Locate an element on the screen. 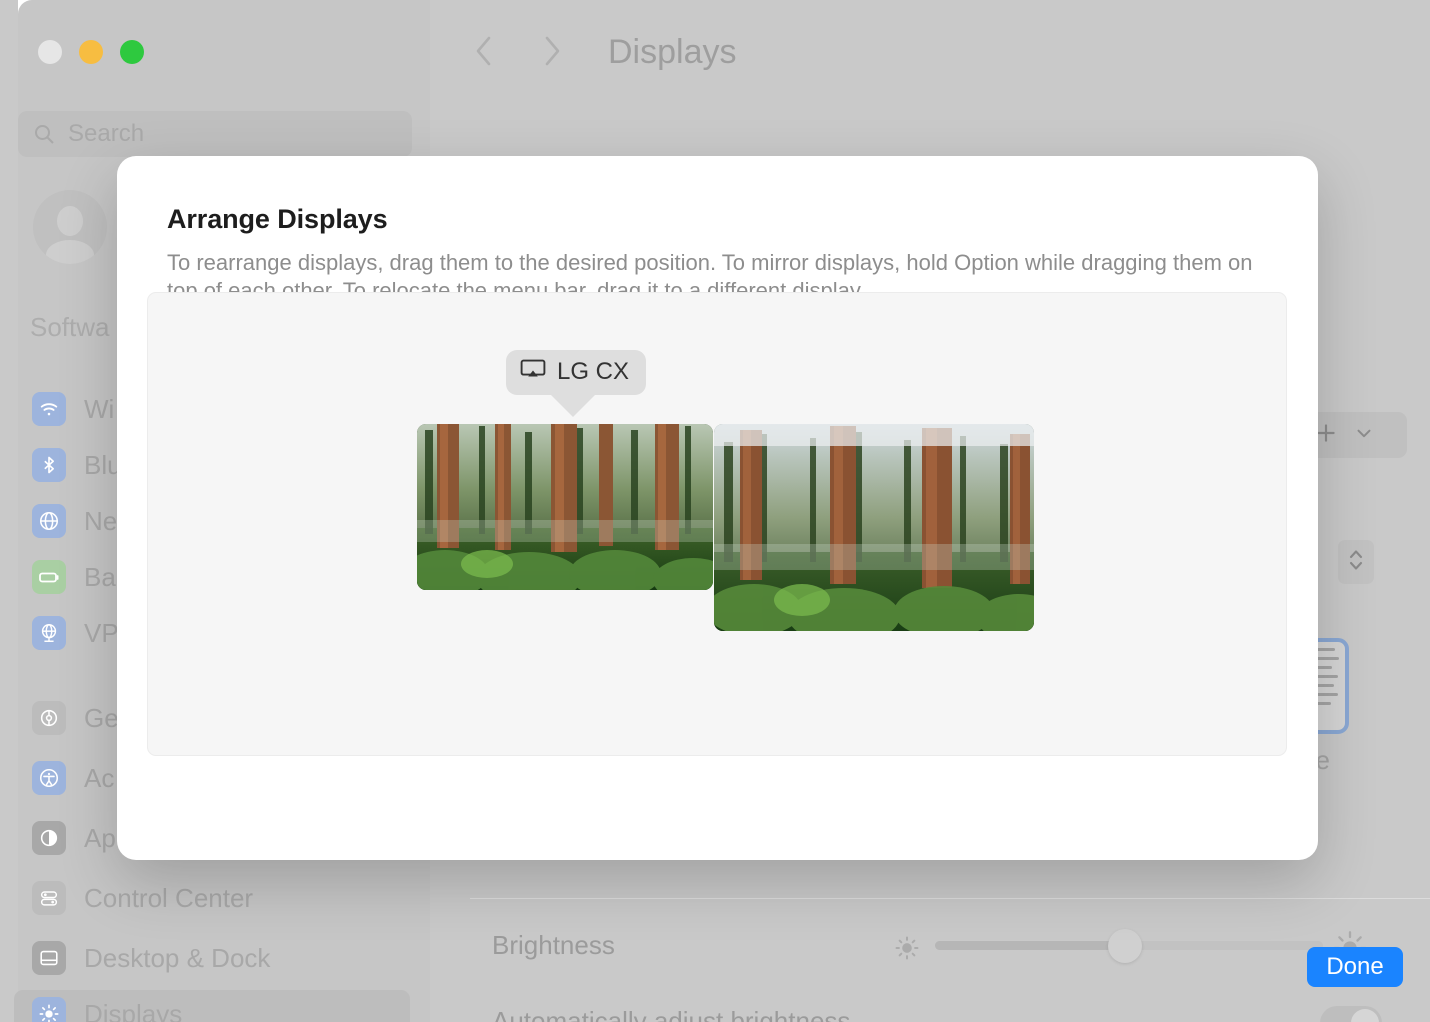  up-down-chevron-icon is located at coordinates (1356, 562).